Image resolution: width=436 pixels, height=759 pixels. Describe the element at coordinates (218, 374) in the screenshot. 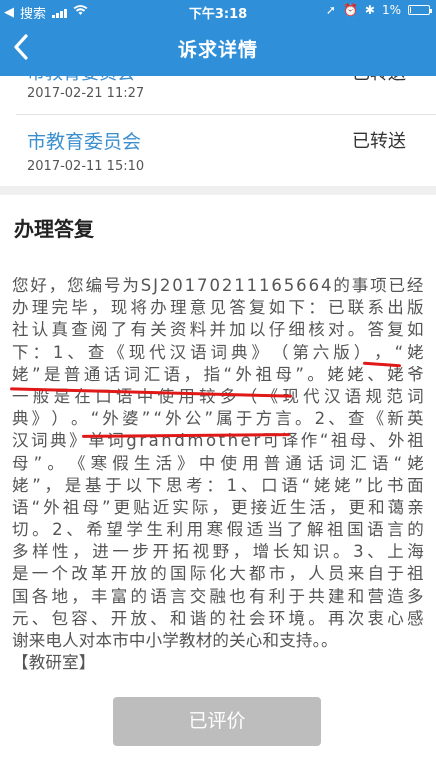

I see `reply-line: 姥” 是普通话词汇语，指 “外祖母”。姥姥、姥爷` at that location.